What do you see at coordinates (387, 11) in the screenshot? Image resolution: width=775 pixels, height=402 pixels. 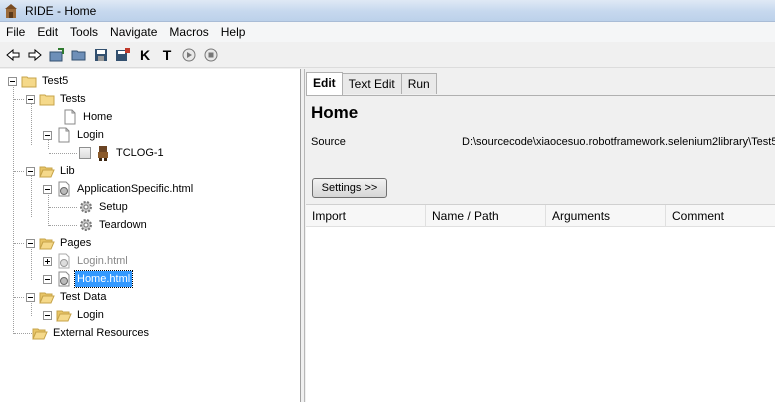 I see `title-bar: RIDE - Home` at bounding box center [387, 11].